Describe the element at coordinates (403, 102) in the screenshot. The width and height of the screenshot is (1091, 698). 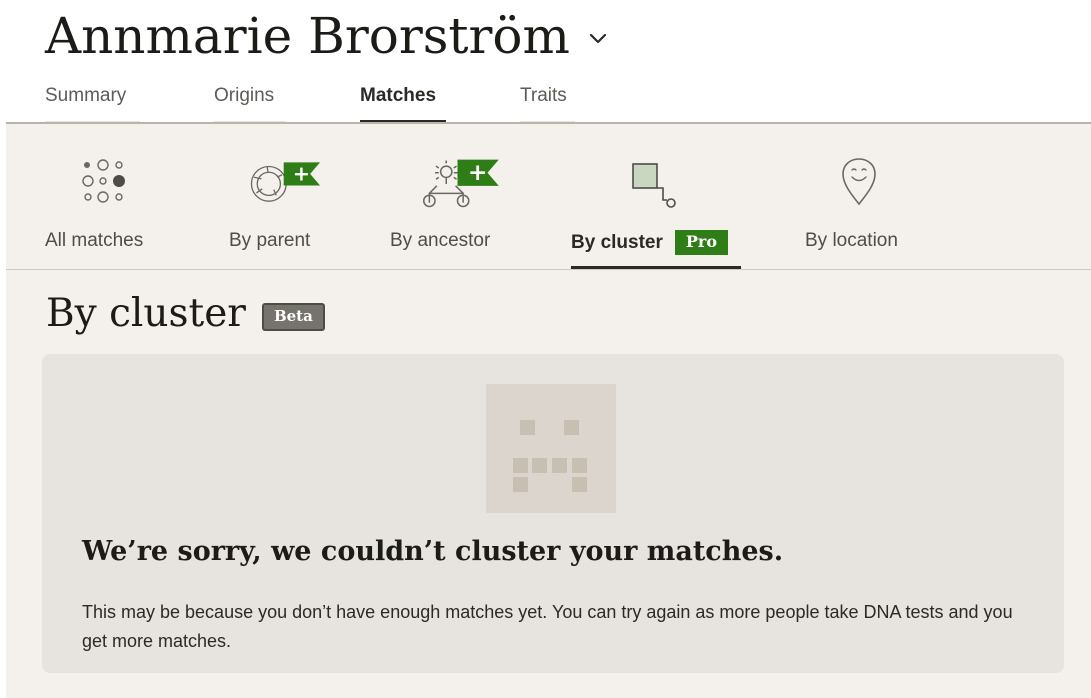
I see `tab-matches: Matches` at that location.